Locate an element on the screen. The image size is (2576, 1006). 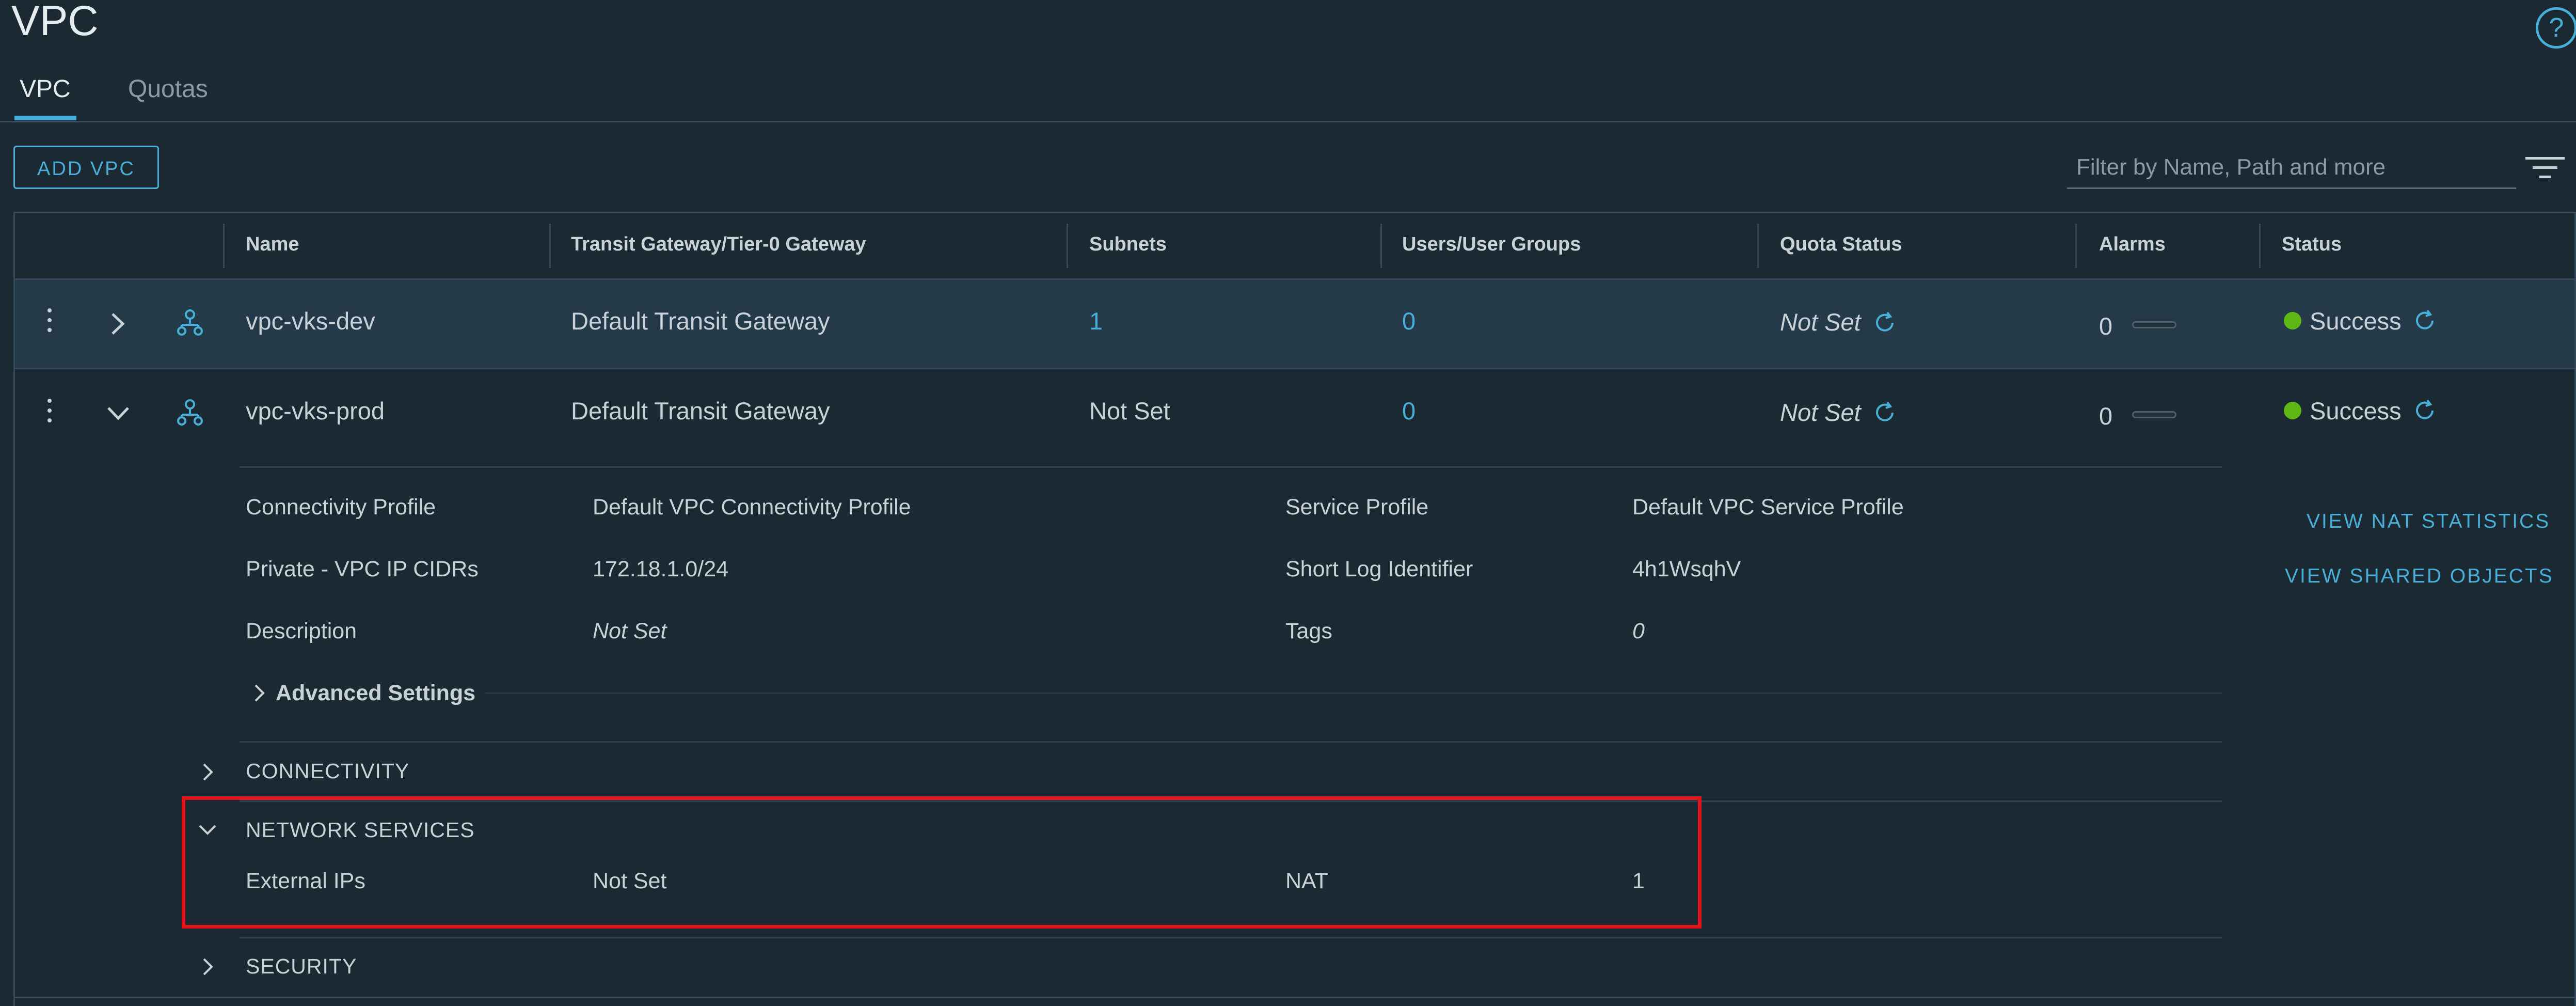
column-header-status: Status is located at coordinates (2312, 244).